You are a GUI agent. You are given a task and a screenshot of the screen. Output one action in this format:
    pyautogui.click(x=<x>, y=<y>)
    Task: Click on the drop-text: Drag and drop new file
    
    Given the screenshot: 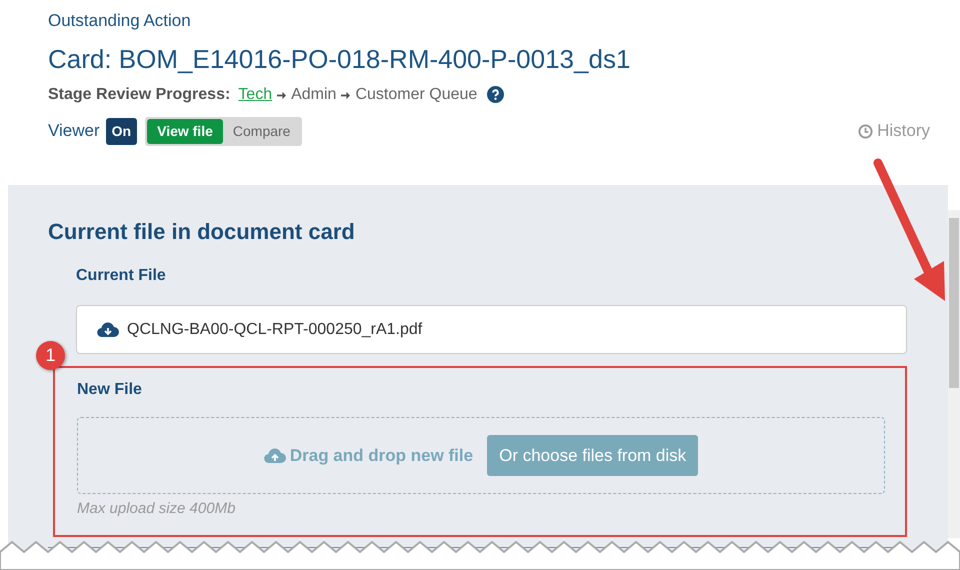 What is the action you would take?
    pyautogui.click(x=382, y=455)
    